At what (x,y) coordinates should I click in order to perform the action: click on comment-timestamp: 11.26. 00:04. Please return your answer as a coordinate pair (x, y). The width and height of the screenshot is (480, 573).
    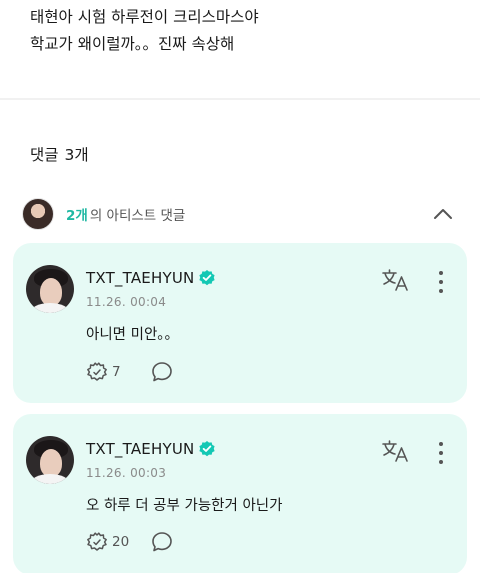
    Looking at the image, I should click on (126, 302).